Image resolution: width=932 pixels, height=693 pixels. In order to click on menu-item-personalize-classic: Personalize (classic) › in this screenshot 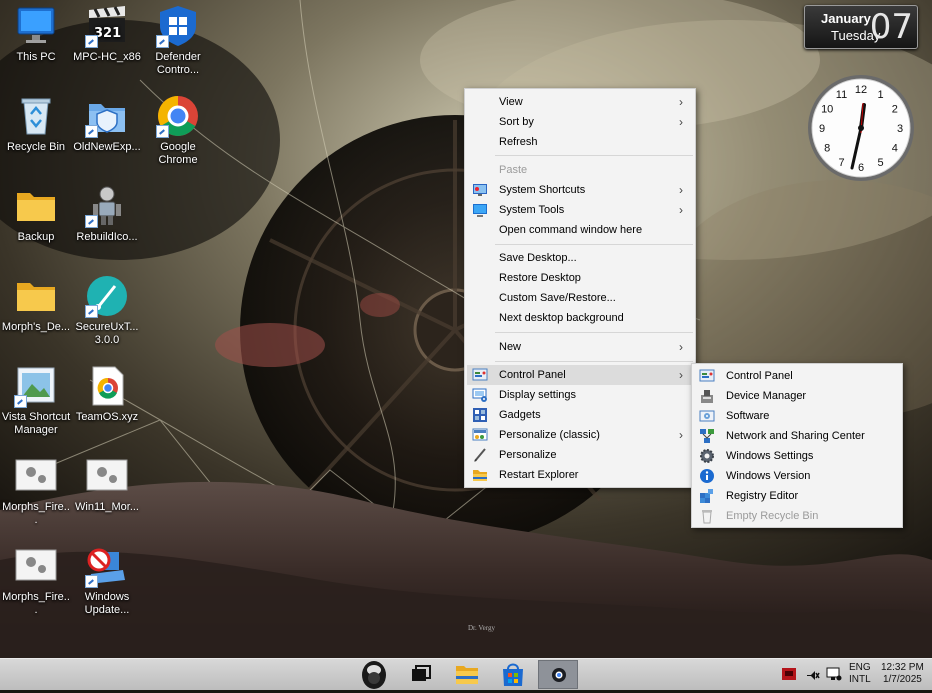, I will do `click(580, 435)`.